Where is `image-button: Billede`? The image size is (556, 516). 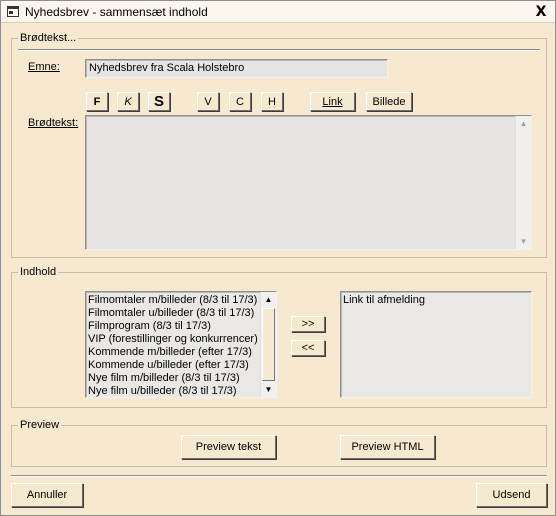
image-button: Billede is located at coordinates (389, 101).